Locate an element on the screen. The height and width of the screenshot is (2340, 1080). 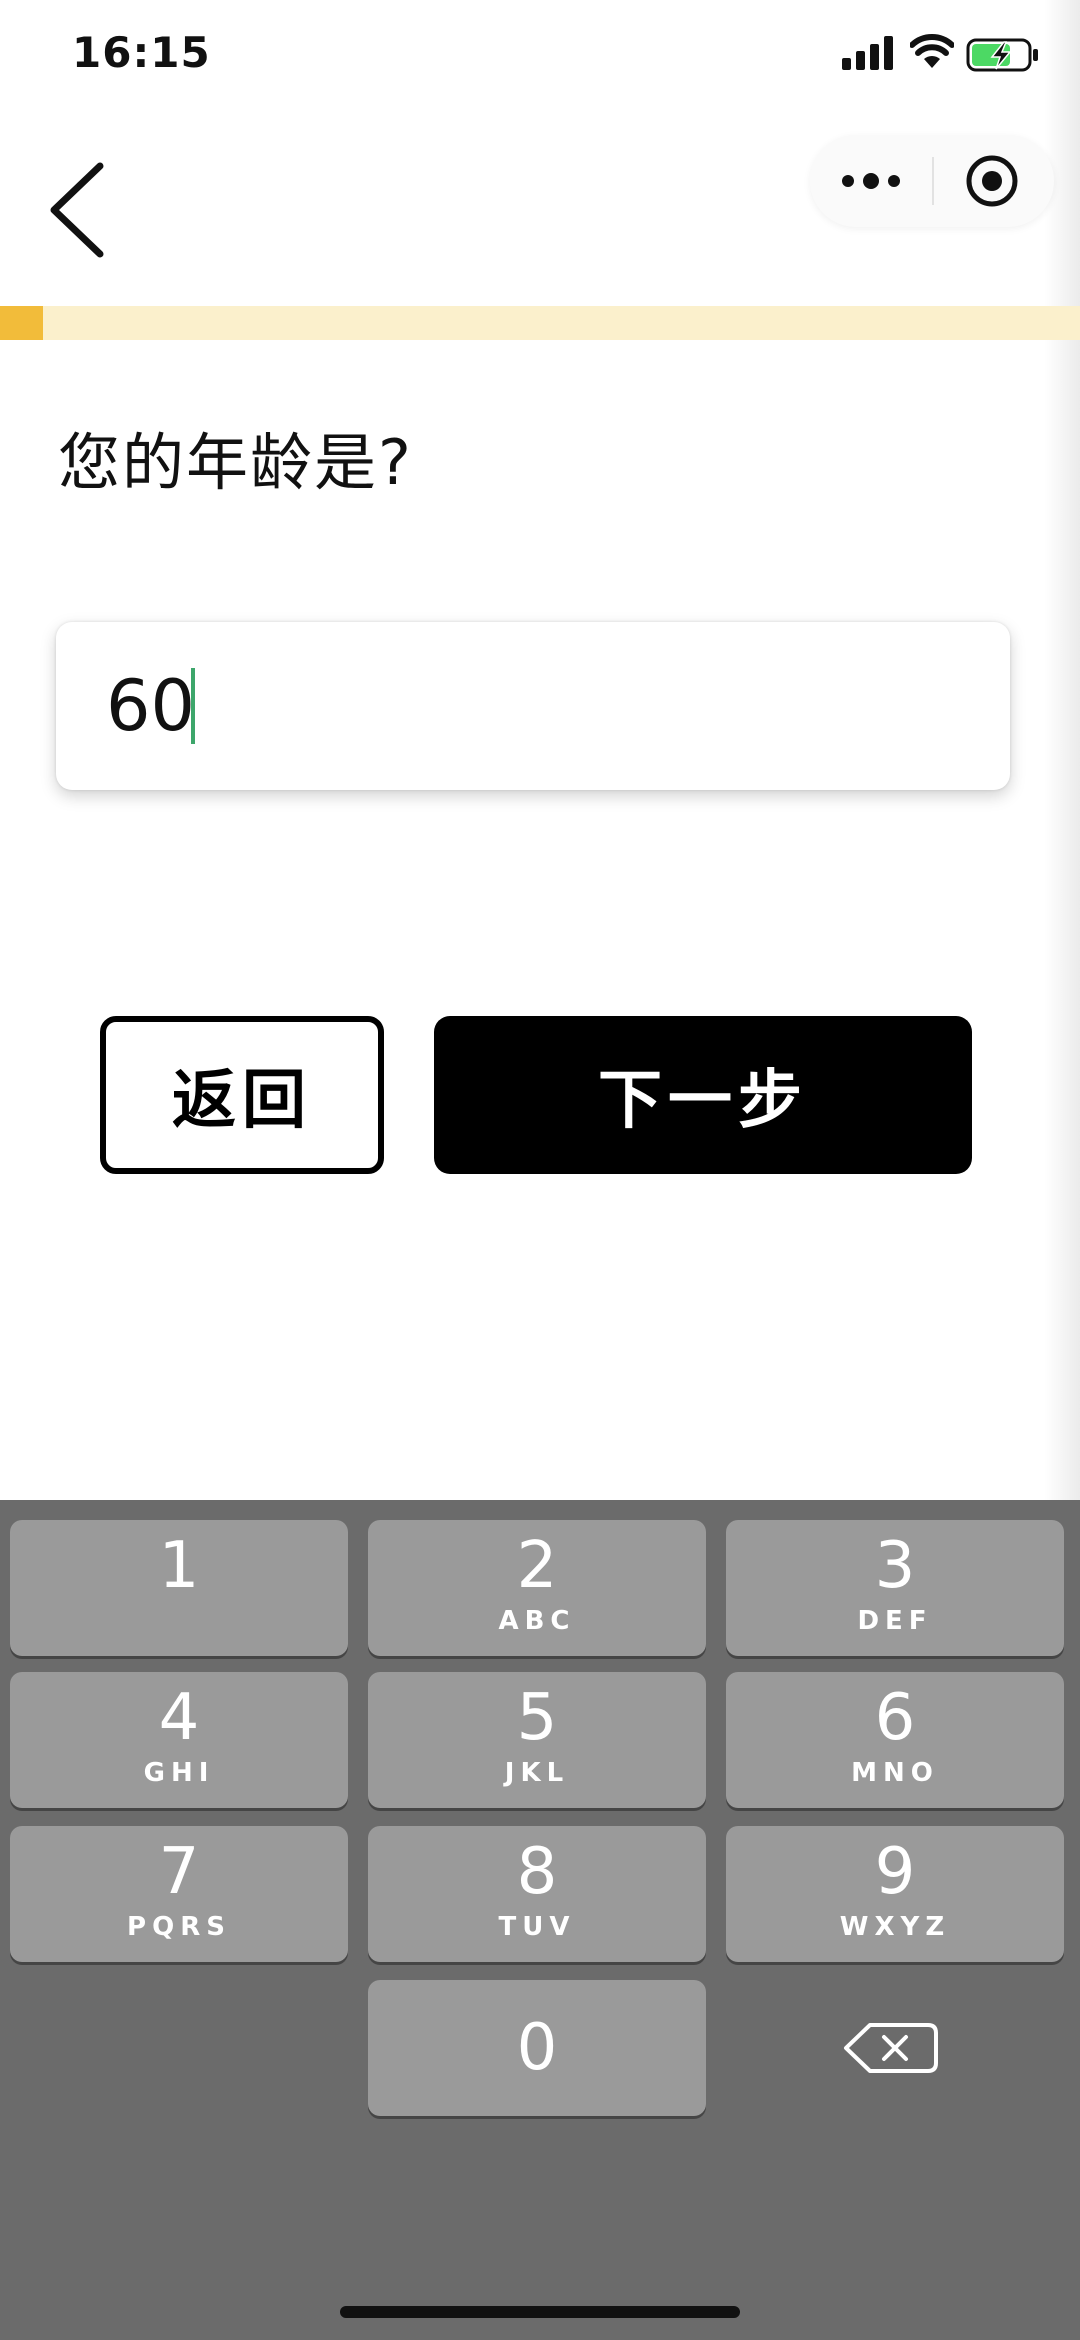
age-input-value: 60 is located at coordinates (151, 706).